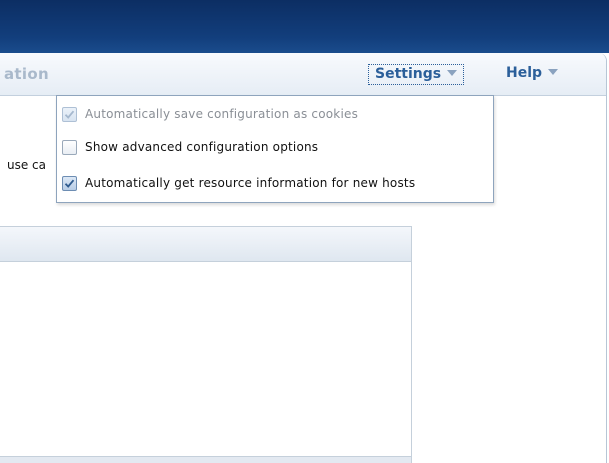 Image resolution: width=609 pixels, height=463 pixels. Describe the element at coordinates (205, 459) in the screenshot. I see `table-footer` at that location.